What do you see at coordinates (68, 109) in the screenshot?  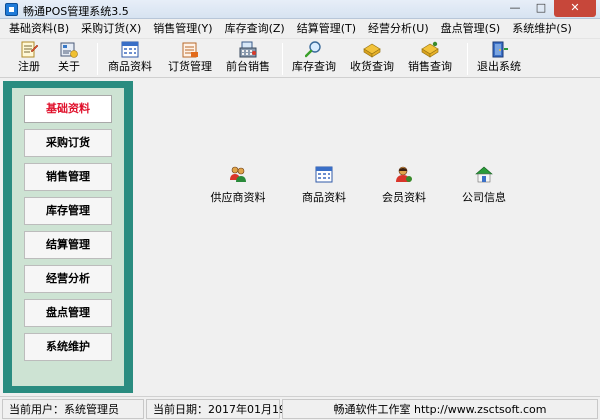 I see `sidebar-item-basic-data: 基础资料` at bounding box center [68, 109].